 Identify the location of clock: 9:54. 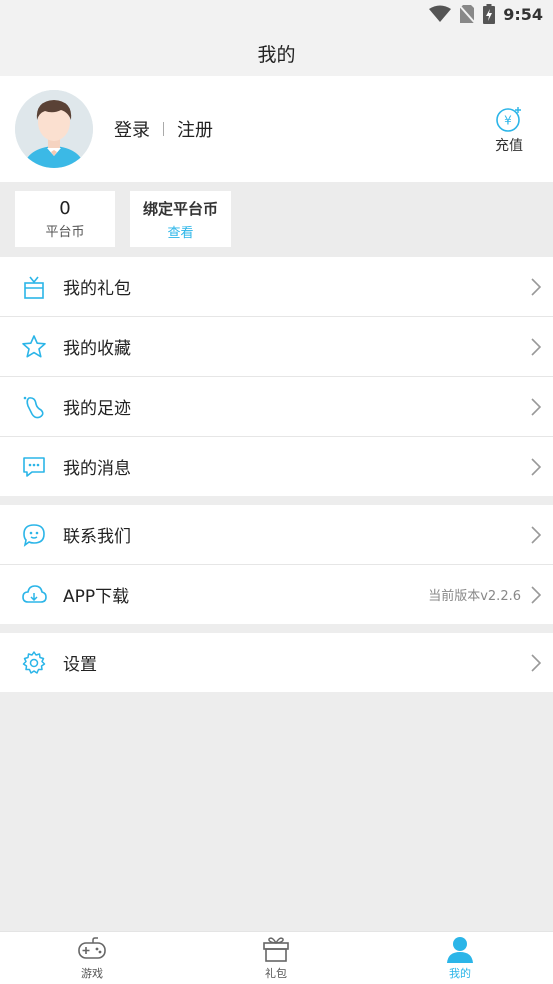
(523, 14).